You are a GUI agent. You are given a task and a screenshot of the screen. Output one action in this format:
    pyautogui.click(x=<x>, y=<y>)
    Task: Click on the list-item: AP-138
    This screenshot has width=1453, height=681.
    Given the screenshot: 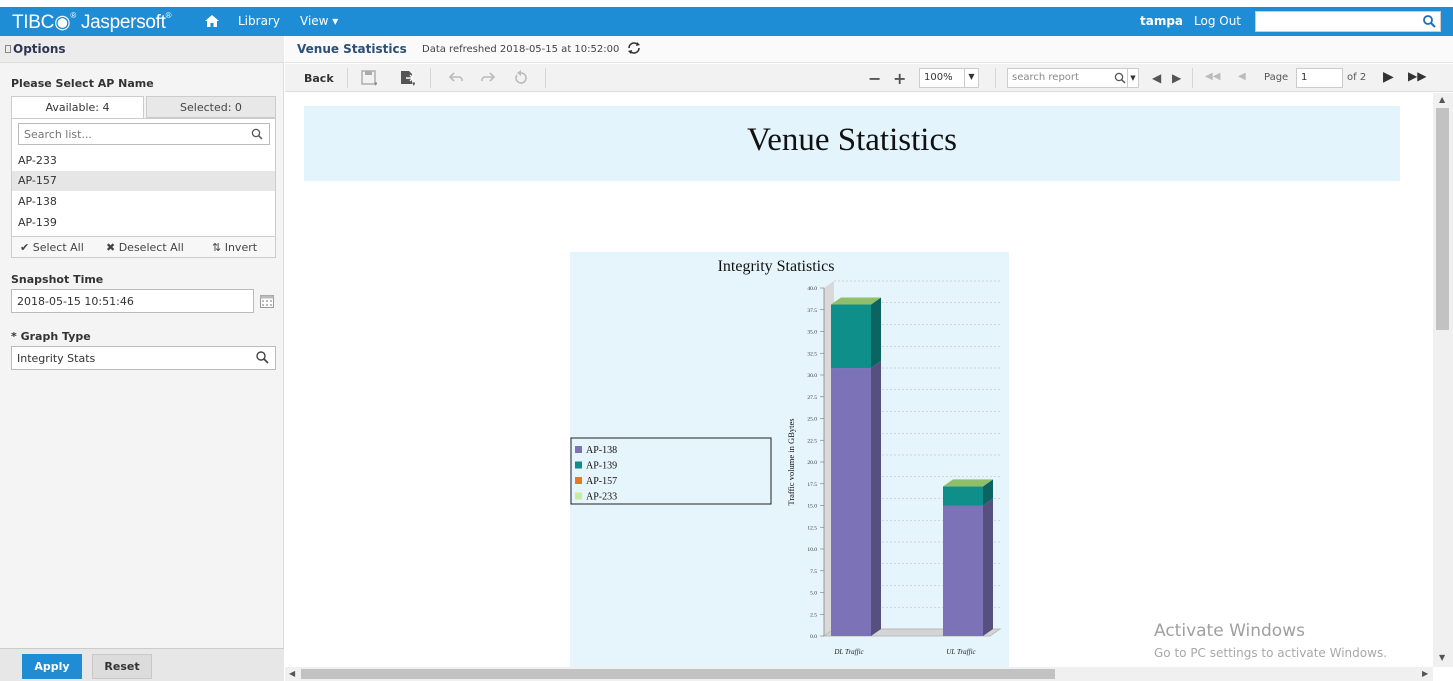 What is the action you would take?
    pyautogui.click(x=143, y=202)
    